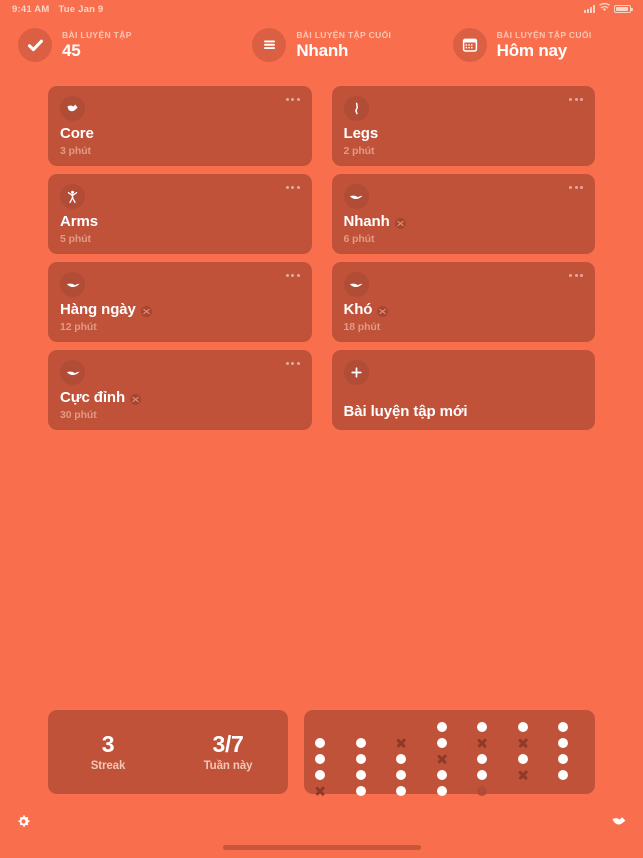 The width and height of the screenshot is (643, 858). I want to click on new-workout-title-row: Bài luyện tập mới, so click(463, 412).